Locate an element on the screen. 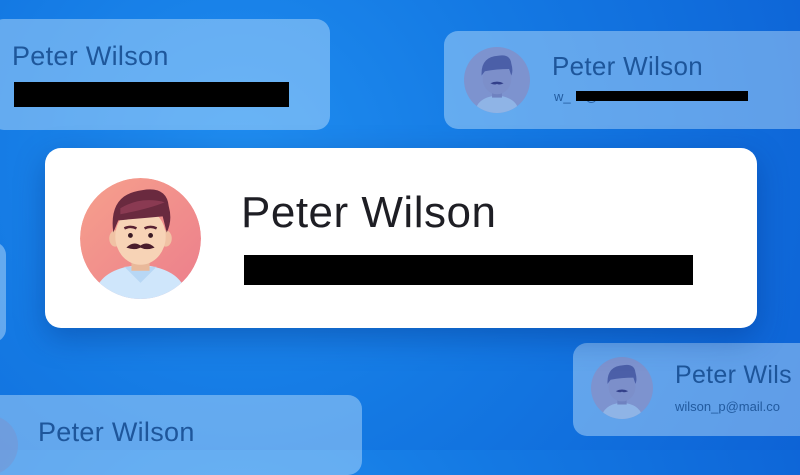  contact-card-ghost-bottom-right: Peter Wils wilson_p@mail.co is located at coordinates (686, 389).